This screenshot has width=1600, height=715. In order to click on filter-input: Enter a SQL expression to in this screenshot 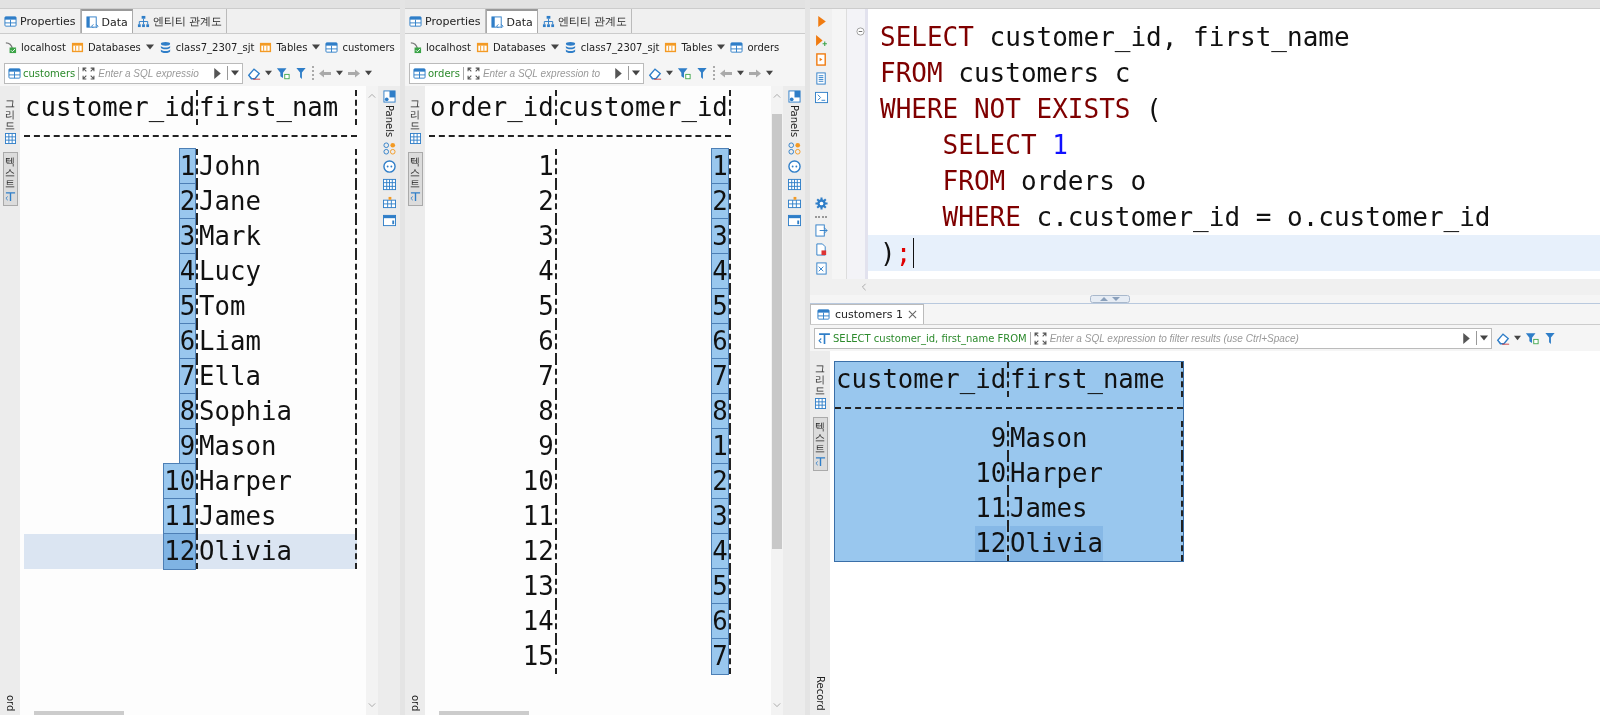, I will do `click(544, 73)`.